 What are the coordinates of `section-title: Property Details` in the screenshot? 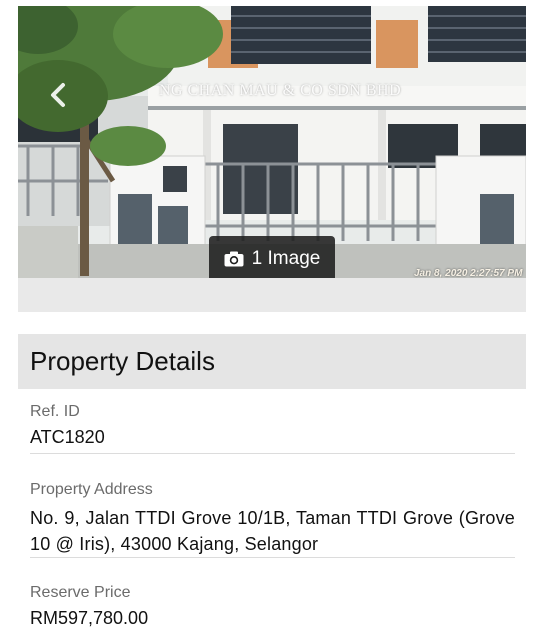 It's located at (122, 361).